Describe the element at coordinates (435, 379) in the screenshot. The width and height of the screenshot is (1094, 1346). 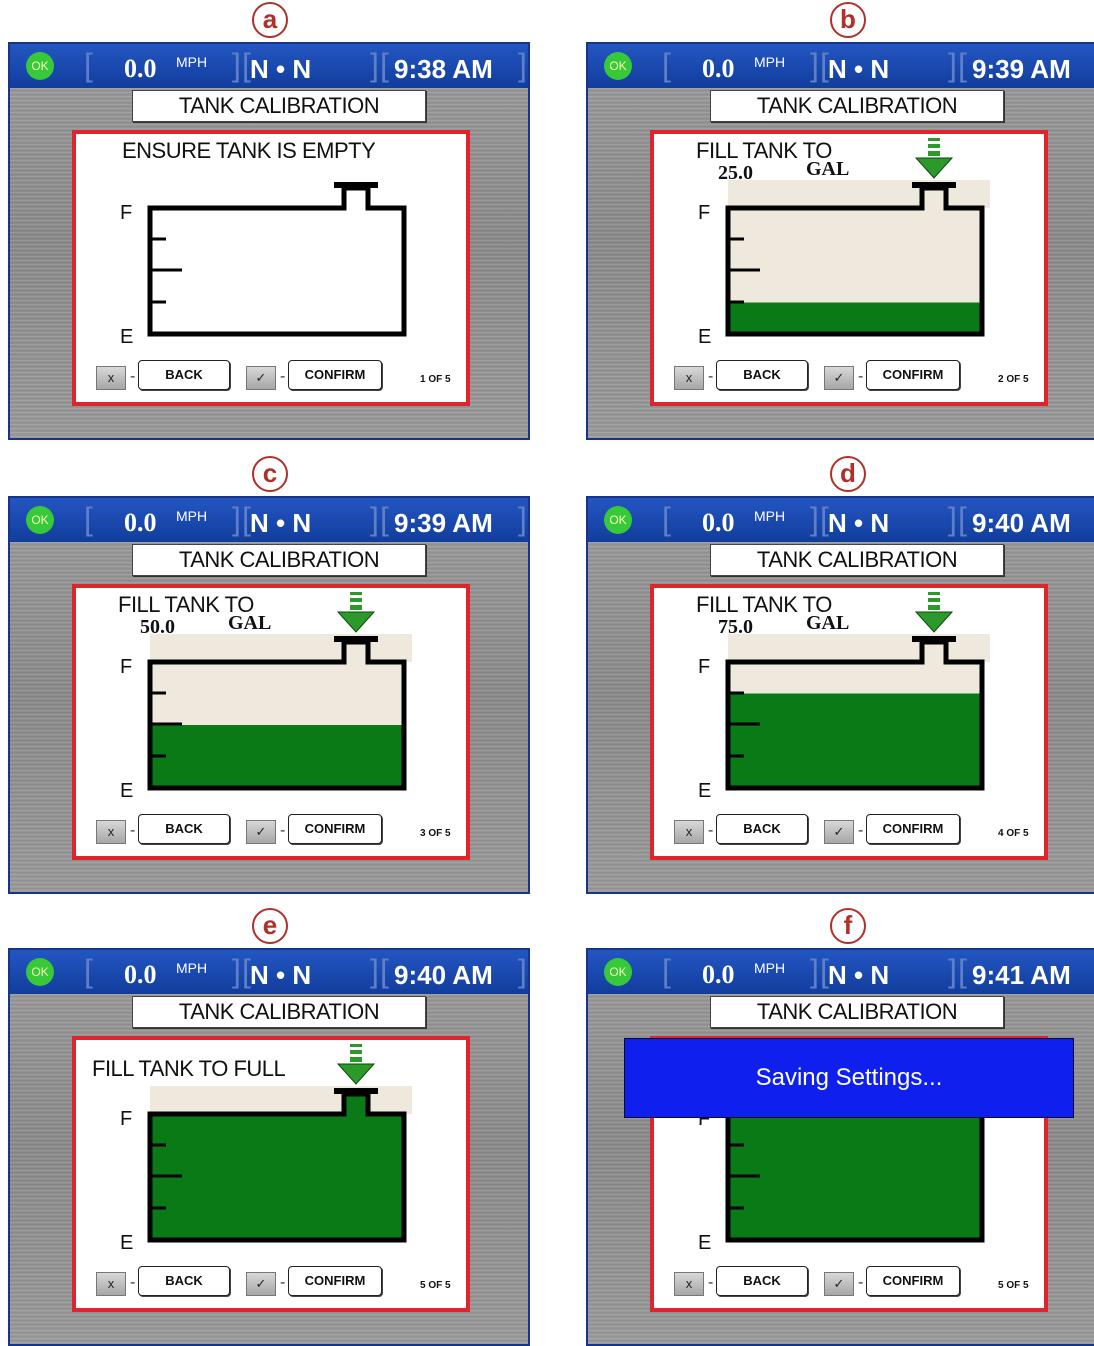
I see `step-indicator: 1 OF 5` at that location.